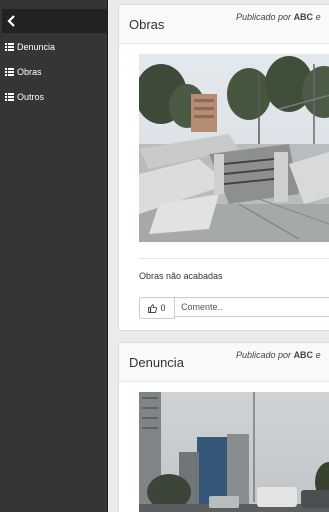 This screenshot has width=329, height=512. I want to click on chevron-left-icon, so click(14, 21).